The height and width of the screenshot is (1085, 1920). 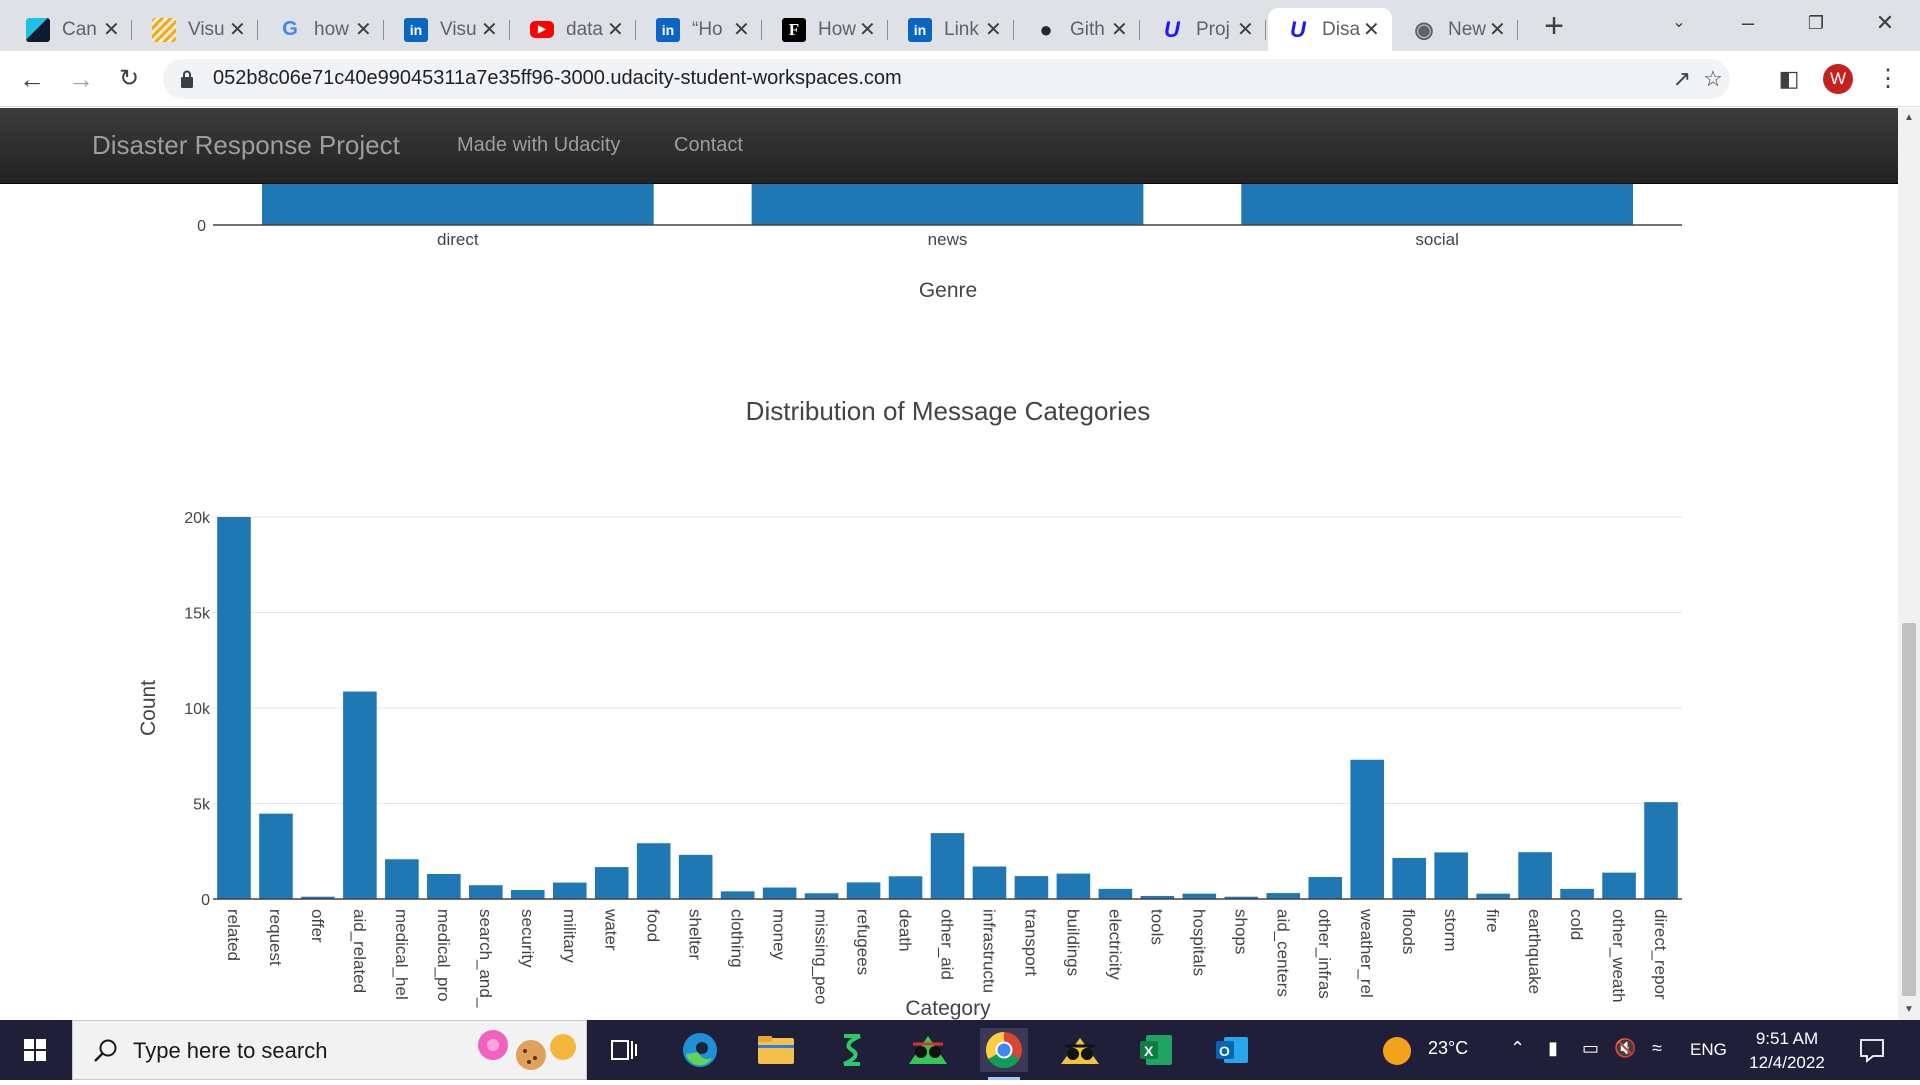 What do you see at coordinates (1330, 29) in the screenshot?
I see `tab-10: U Disa ✕` at bounding box center [1330, 29].